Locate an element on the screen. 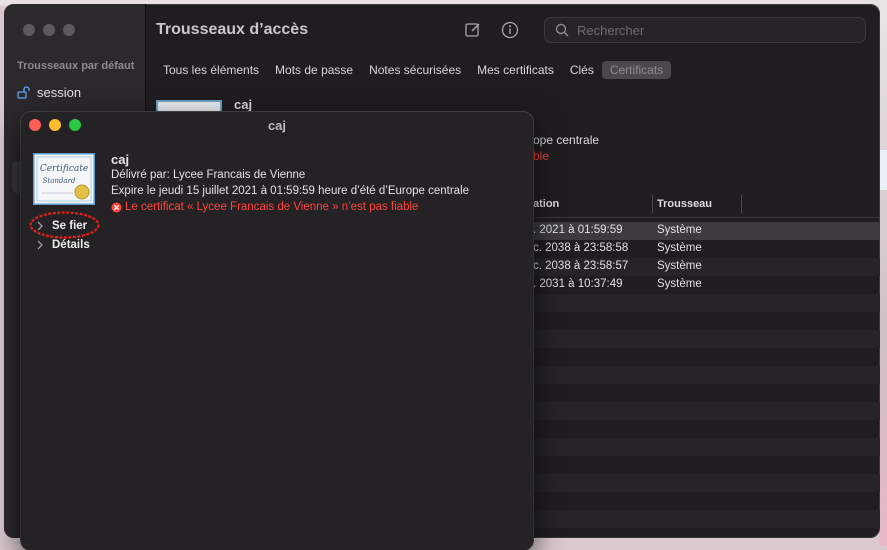  window-title: Trousseaux d’accès is located at coordinates (232, 29).